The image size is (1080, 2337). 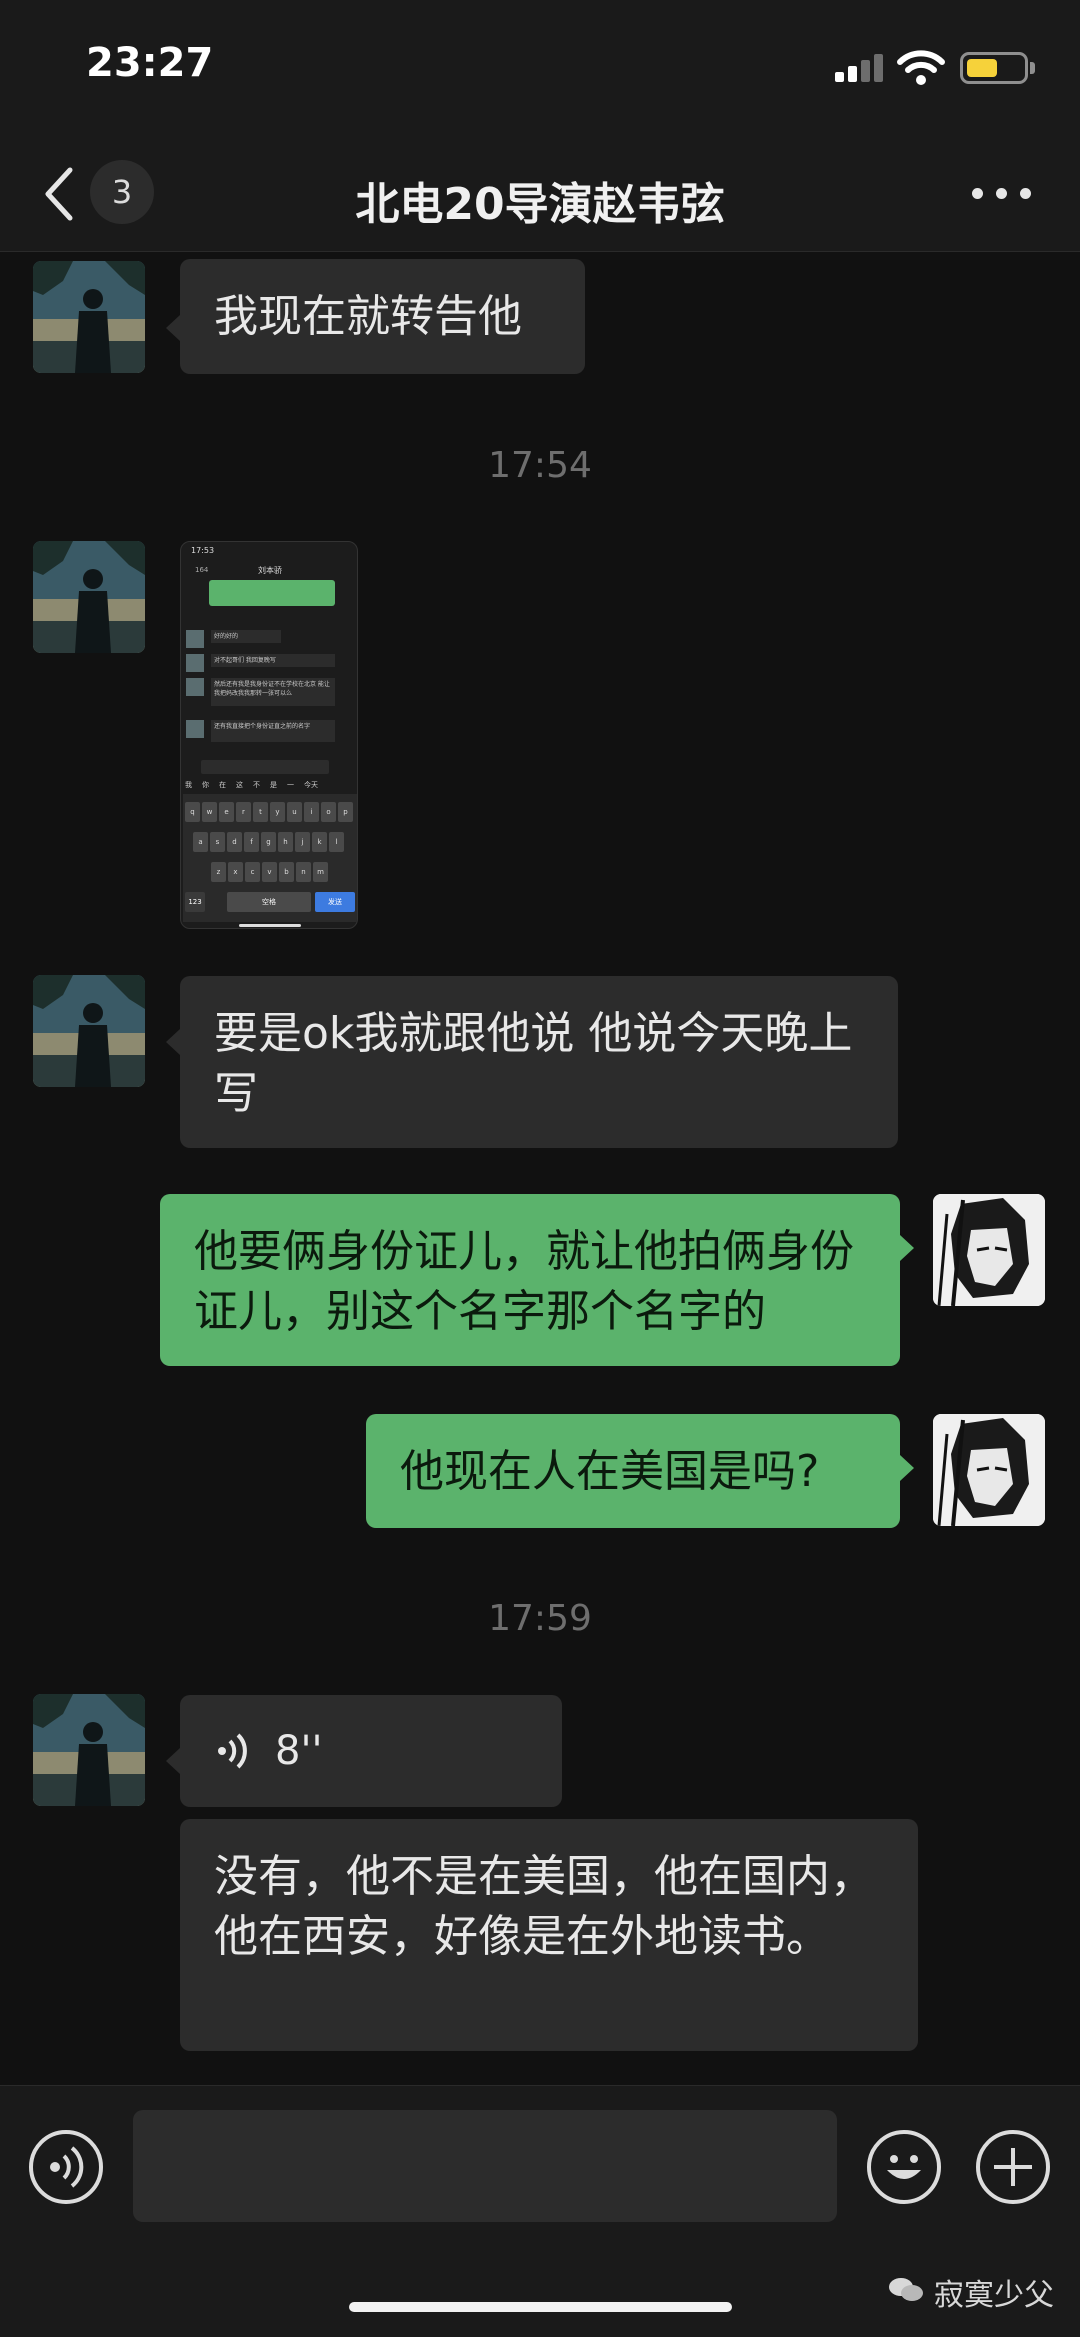 I want to click on shot-key: n, so click(x=303, y=872).